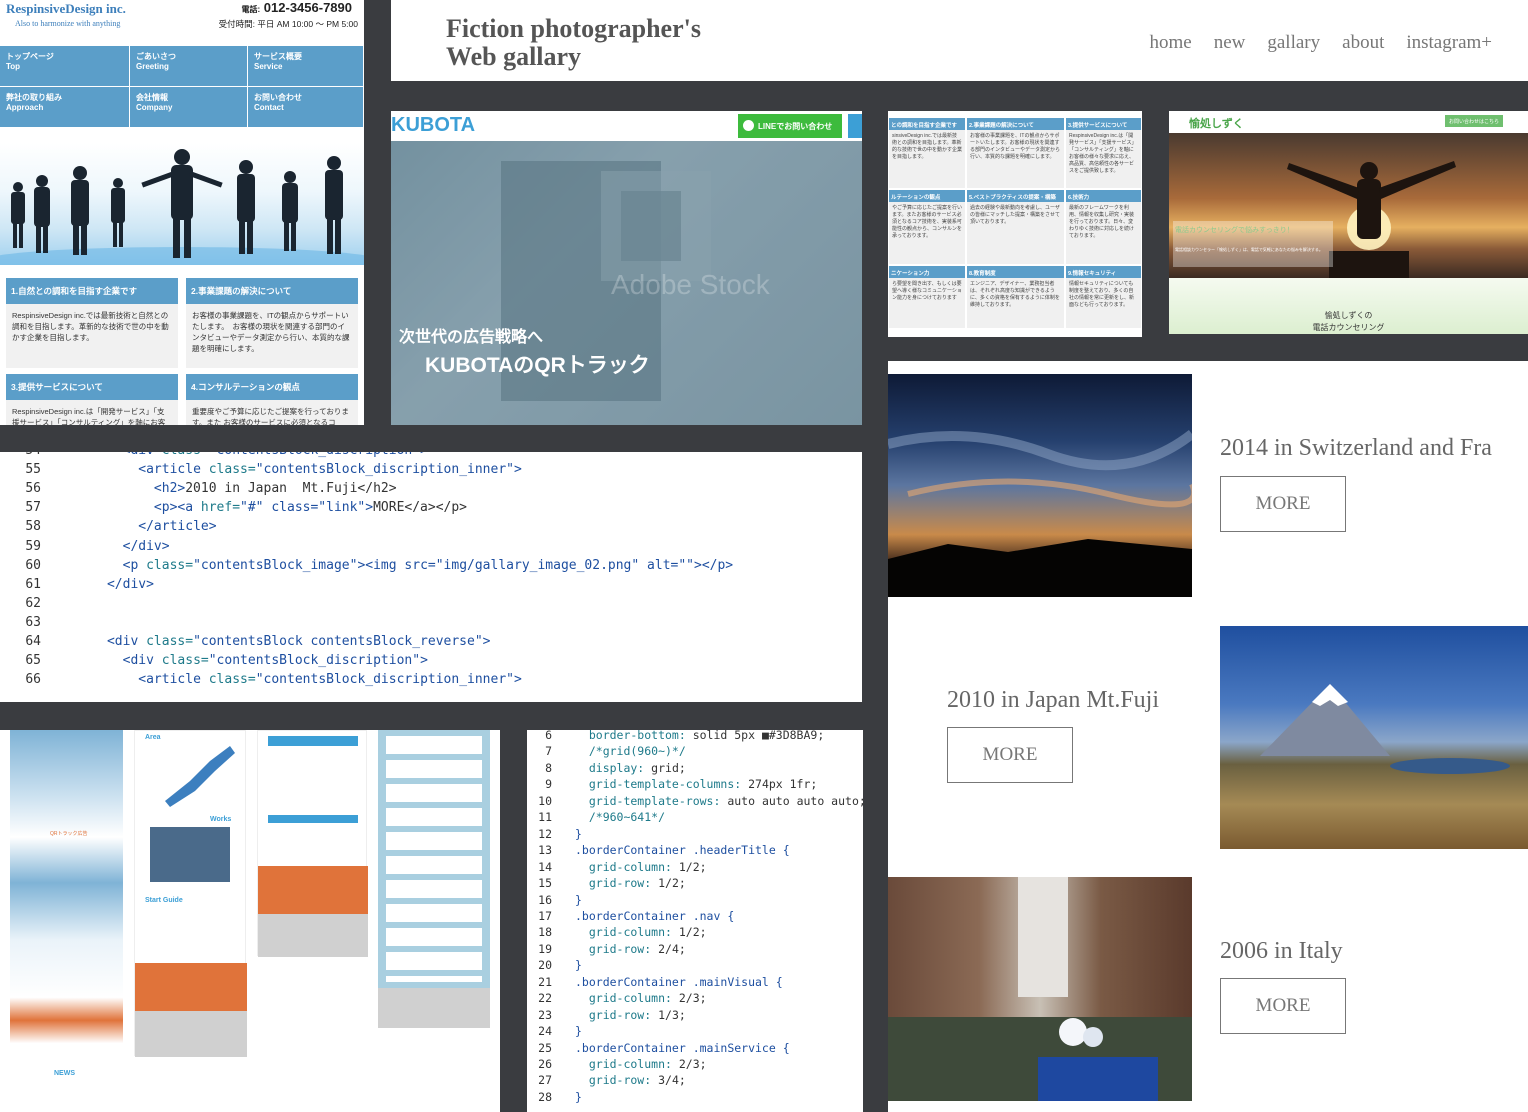  Describe the element at coordinates (33, 584) in the screenshot. I see `line-number: 61` at that location.